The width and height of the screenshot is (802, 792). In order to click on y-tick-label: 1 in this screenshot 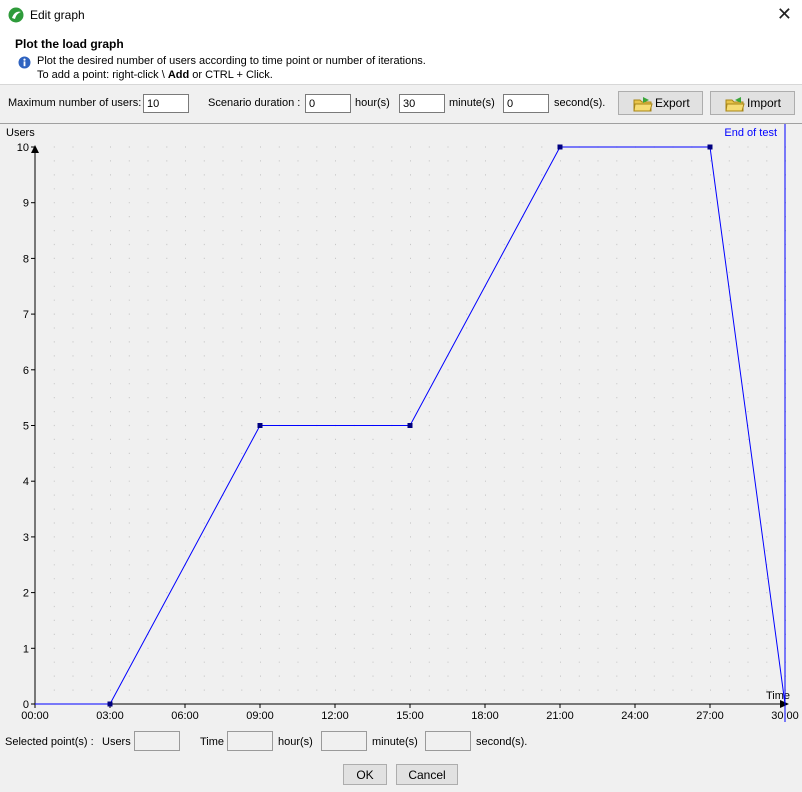, I will do `click(26, 649)`.